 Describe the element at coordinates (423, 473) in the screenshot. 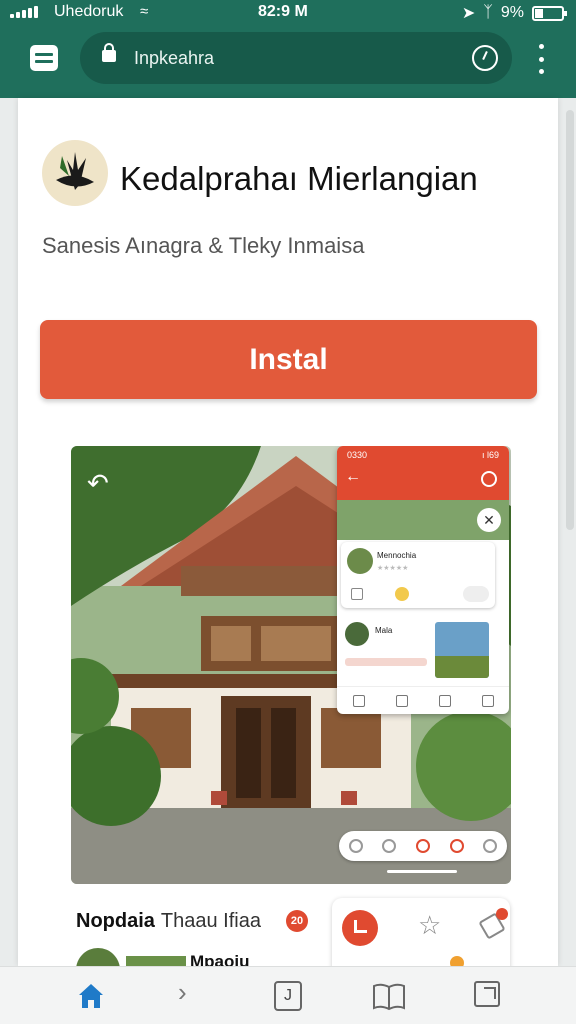

I see `mock-header: 0330 ı l69 ←` at that location.